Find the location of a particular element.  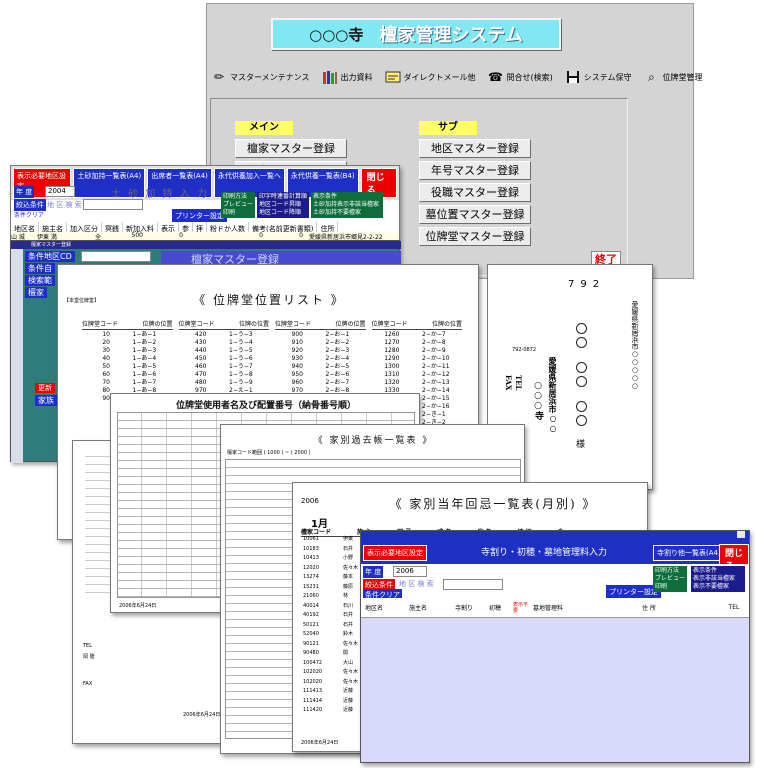

annual-row: 90480 関 is located at coordinates (330, 654).